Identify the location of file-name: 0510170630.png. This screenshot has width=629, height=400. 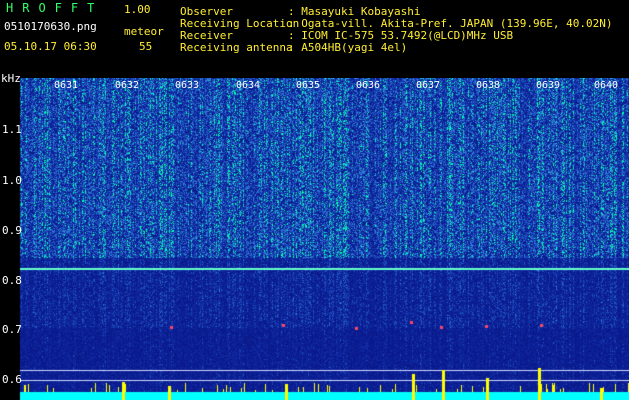
(50, 26).